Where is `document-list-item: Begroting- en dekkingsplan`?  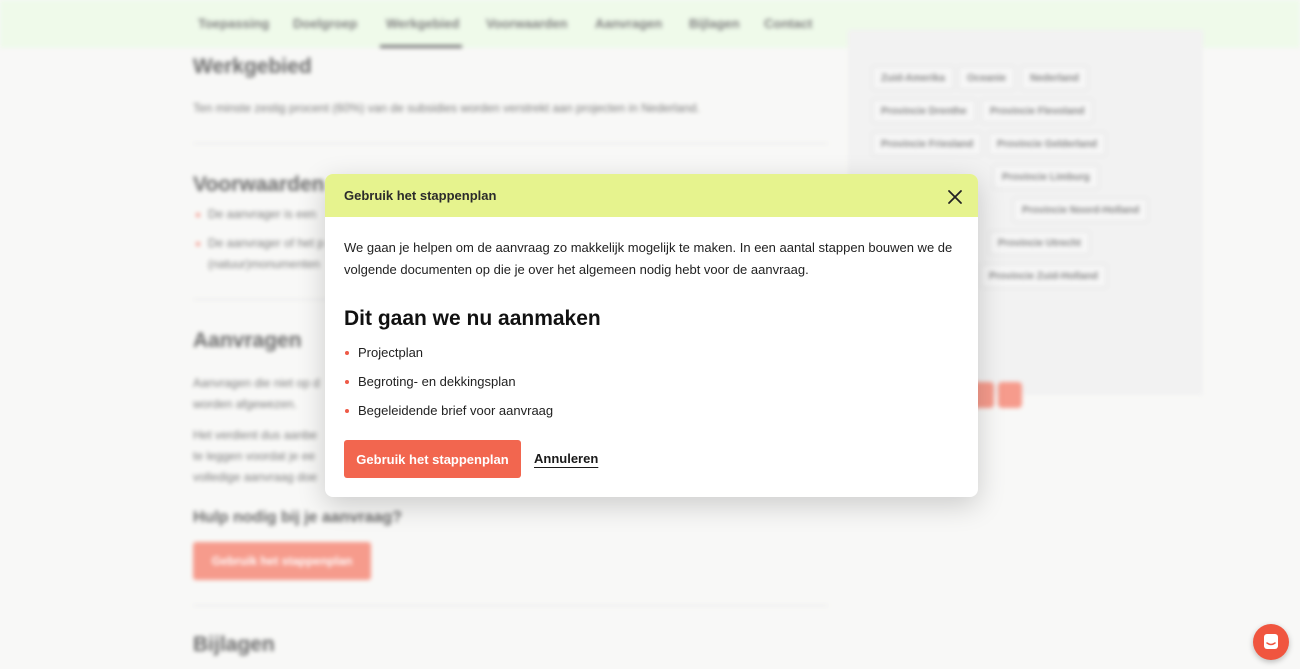 document-list-item: Begroting- en dekkingsplan is located at coordinates (437, 381).